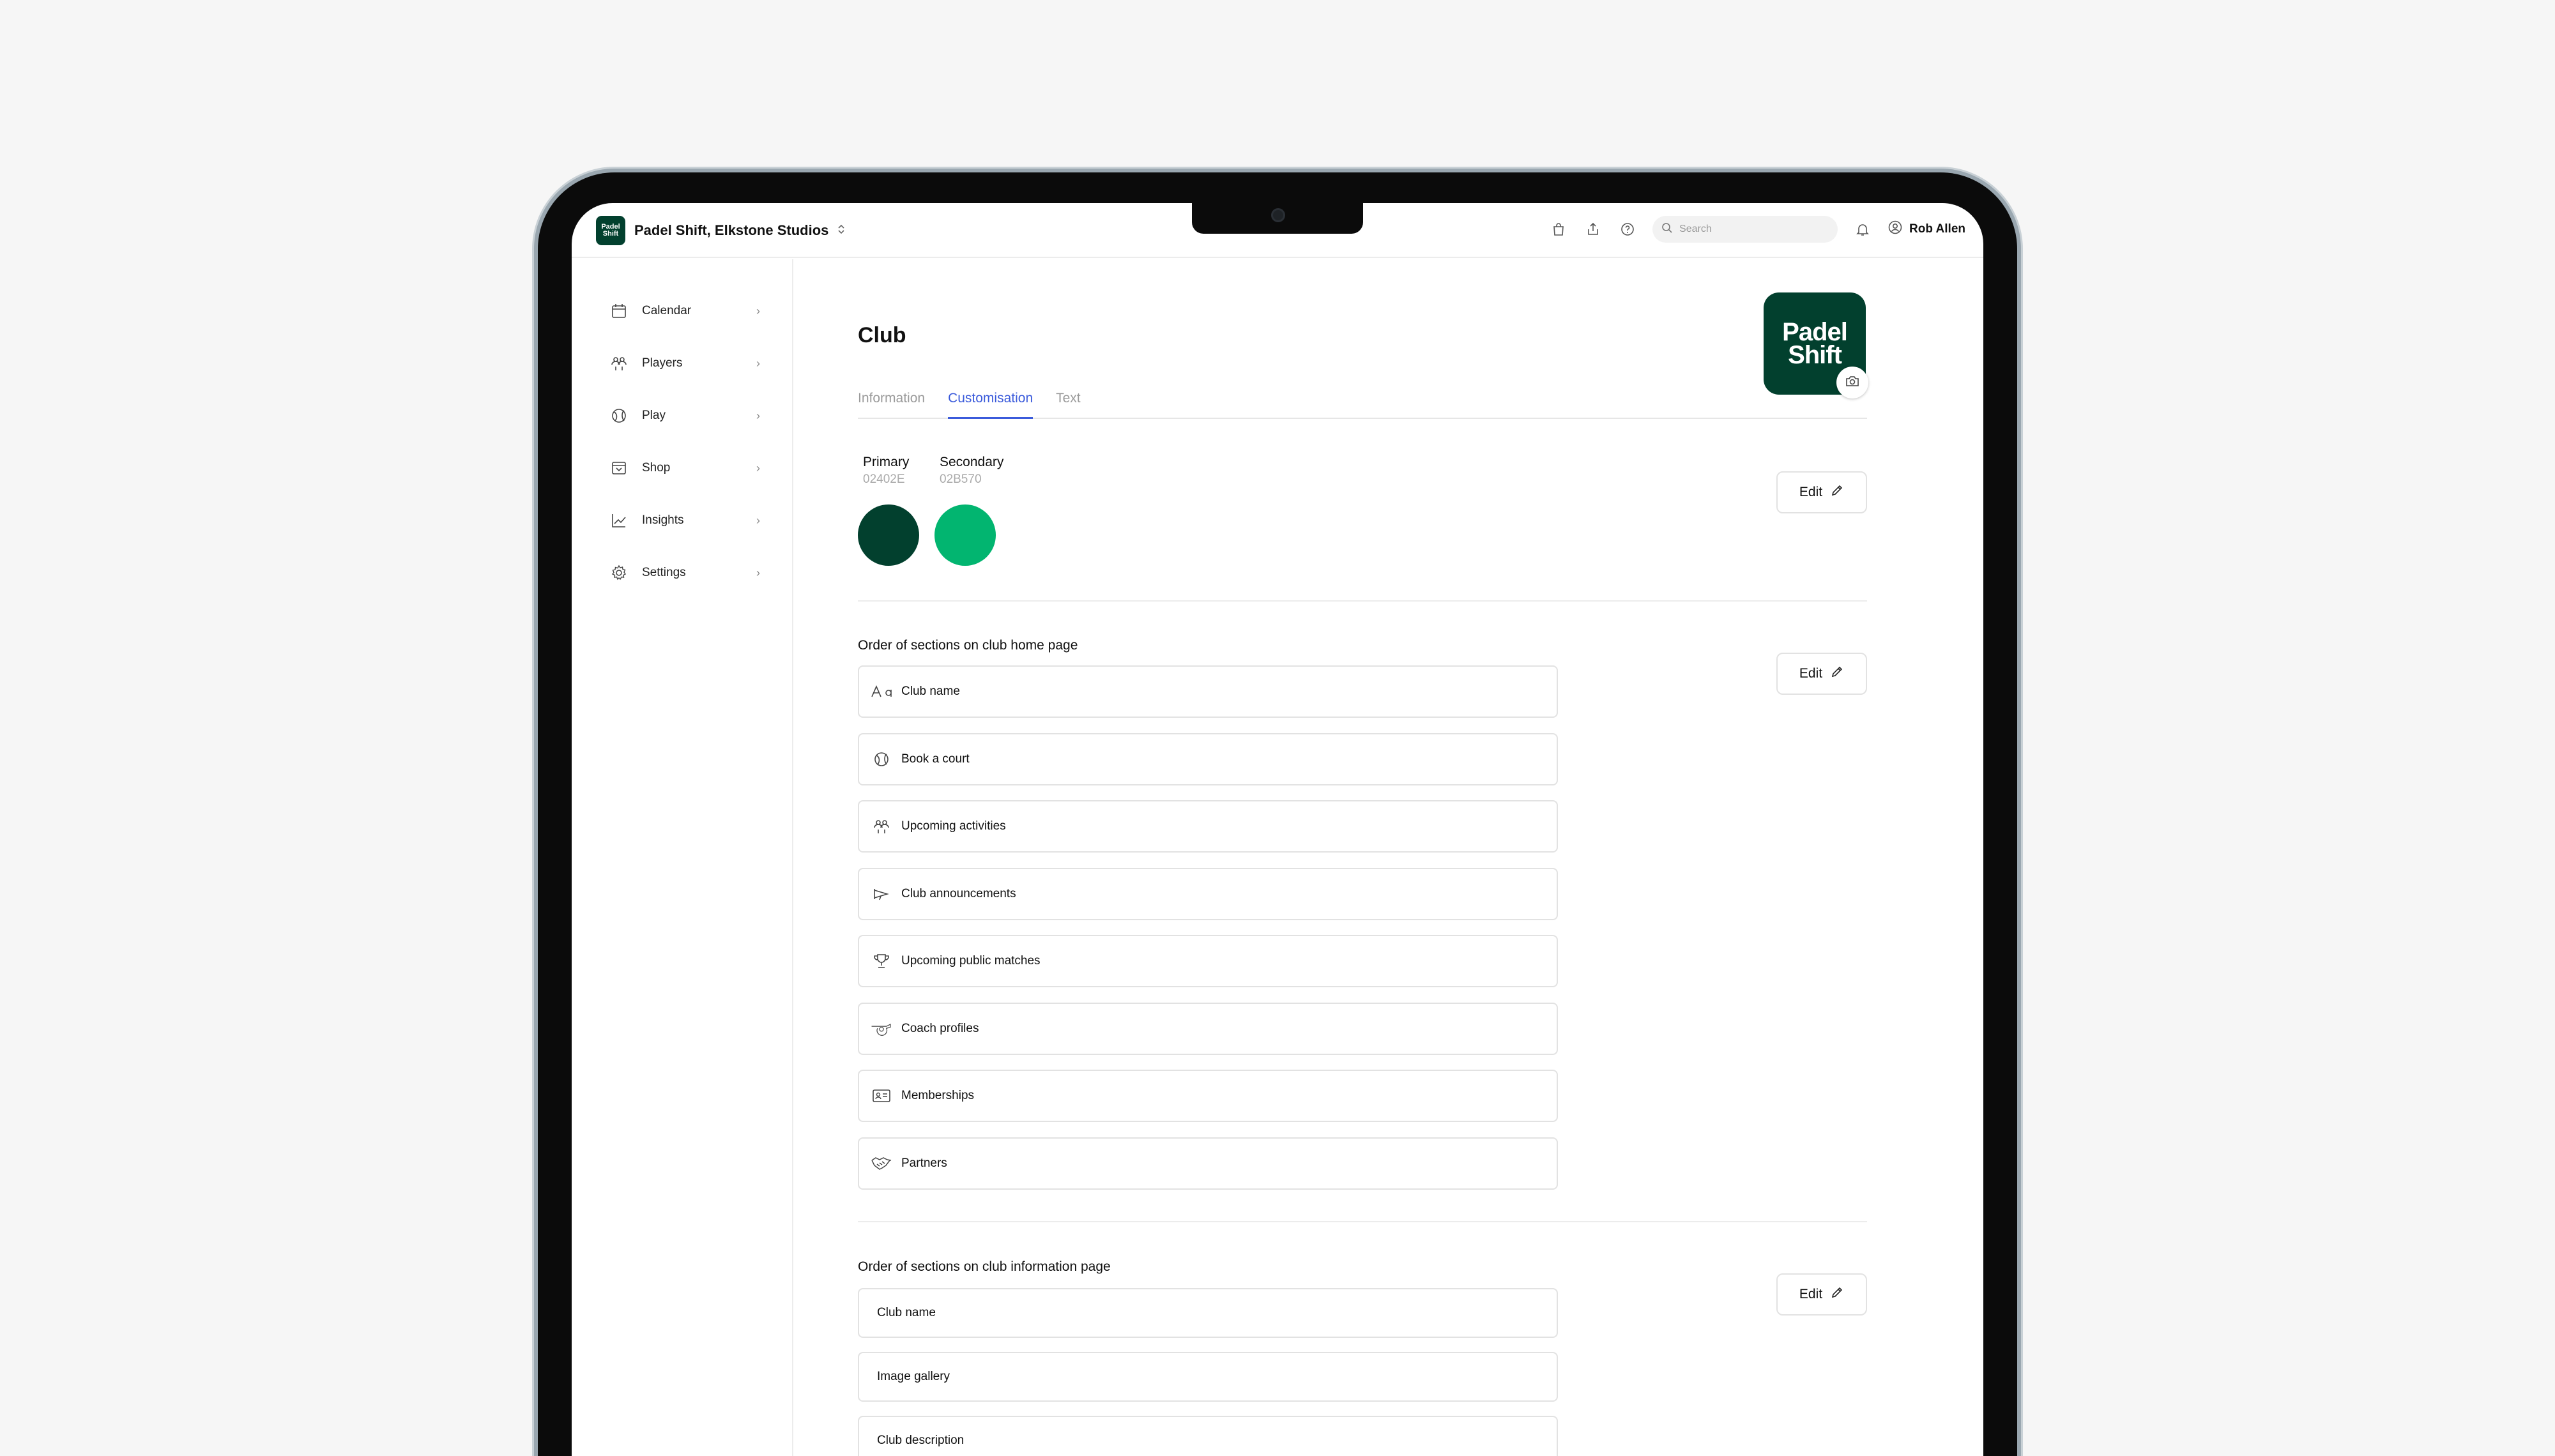 The image size is (2555, 1456). What do you see at coordinates (619, 468) in the screenshot?
I see `shop-icon` at bounding box center [619, 468].